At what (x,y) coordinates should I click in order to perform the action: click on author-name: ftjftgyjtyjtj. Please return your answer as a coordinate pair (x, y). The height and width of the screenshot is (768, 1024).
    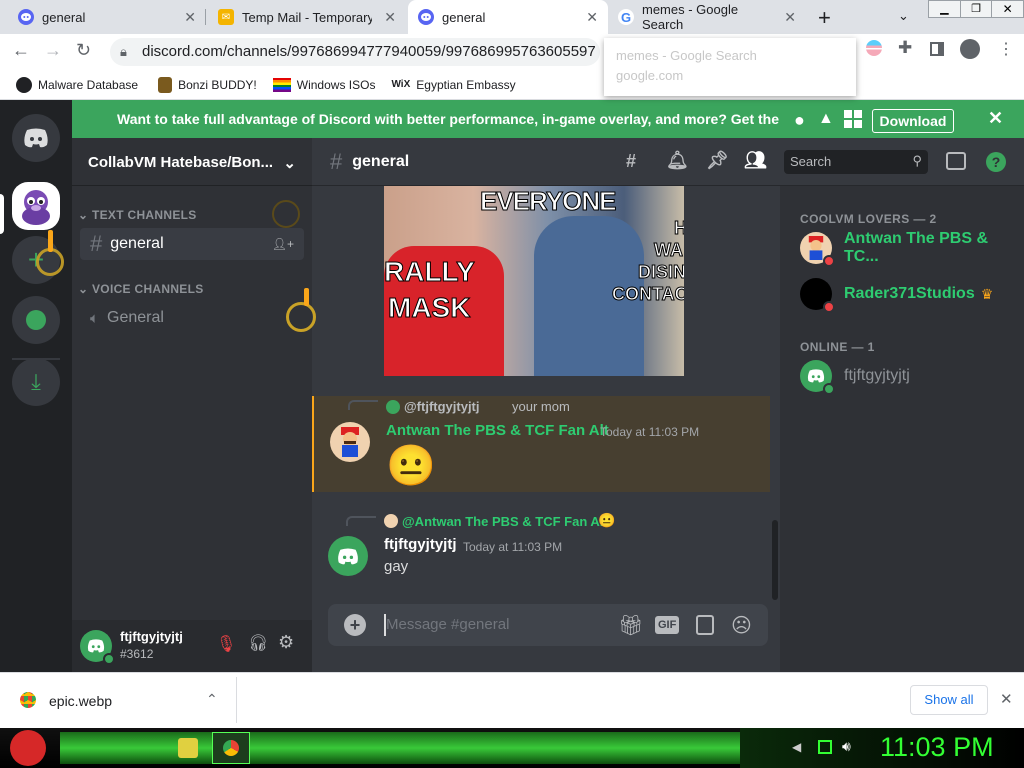
    Looking at the image, I should click on (420, 544).